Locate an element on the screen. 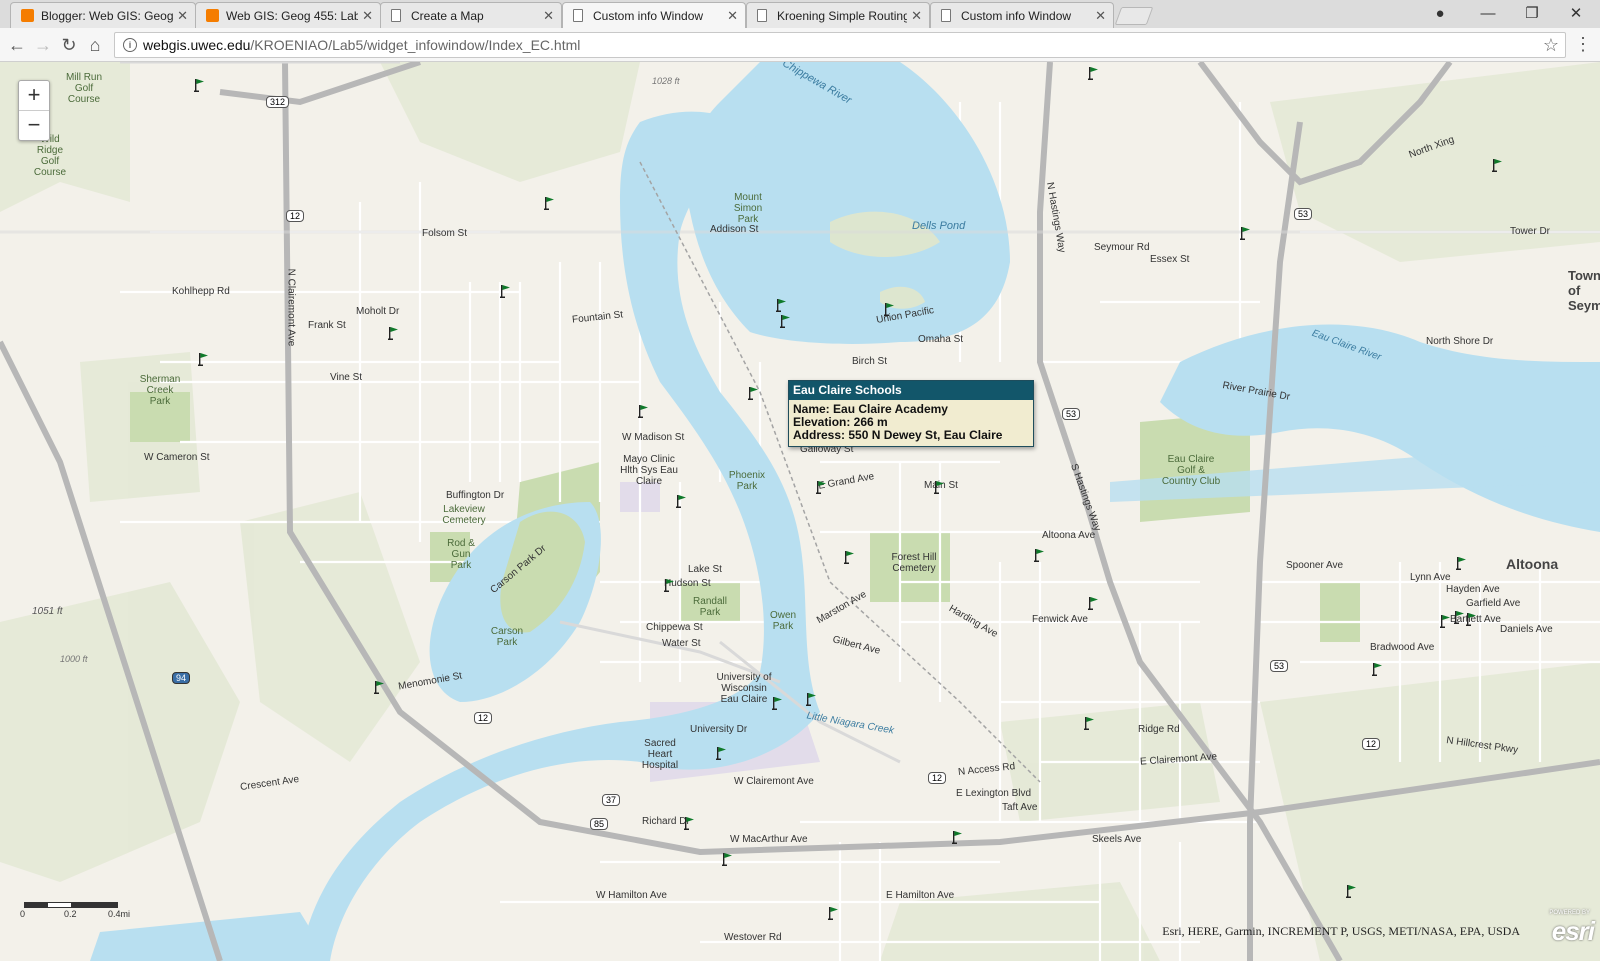  highway-shield: 312 is located at coordinates (278, 102).